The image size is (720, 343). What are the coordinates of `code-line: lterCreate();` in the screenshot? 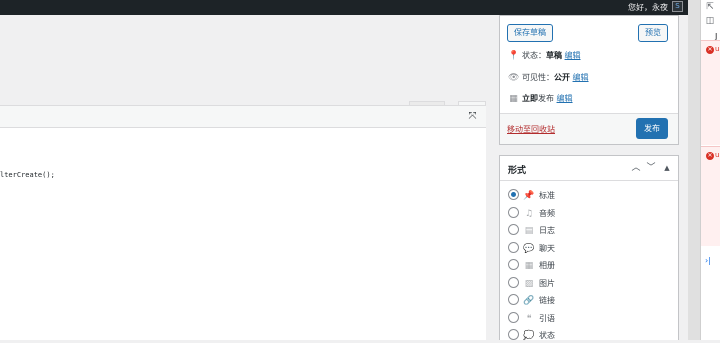 It's located at (27, 175).